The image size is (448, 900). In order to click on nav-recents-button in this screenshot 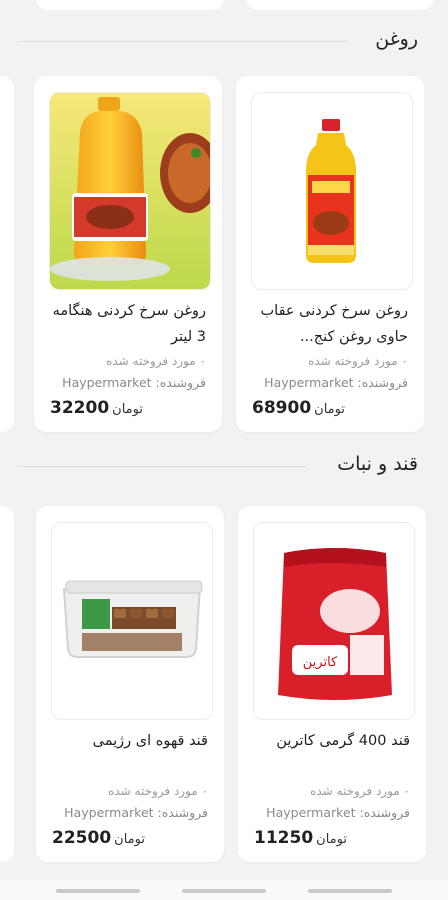, I will do `click(98, 891)`.